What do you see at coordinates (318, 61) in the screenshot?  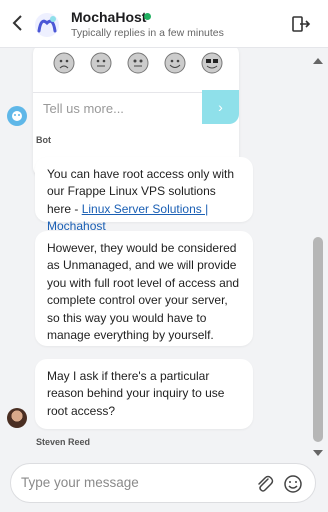 I see `scroll-up-arrow-icon` at bounding box center [318, 61].